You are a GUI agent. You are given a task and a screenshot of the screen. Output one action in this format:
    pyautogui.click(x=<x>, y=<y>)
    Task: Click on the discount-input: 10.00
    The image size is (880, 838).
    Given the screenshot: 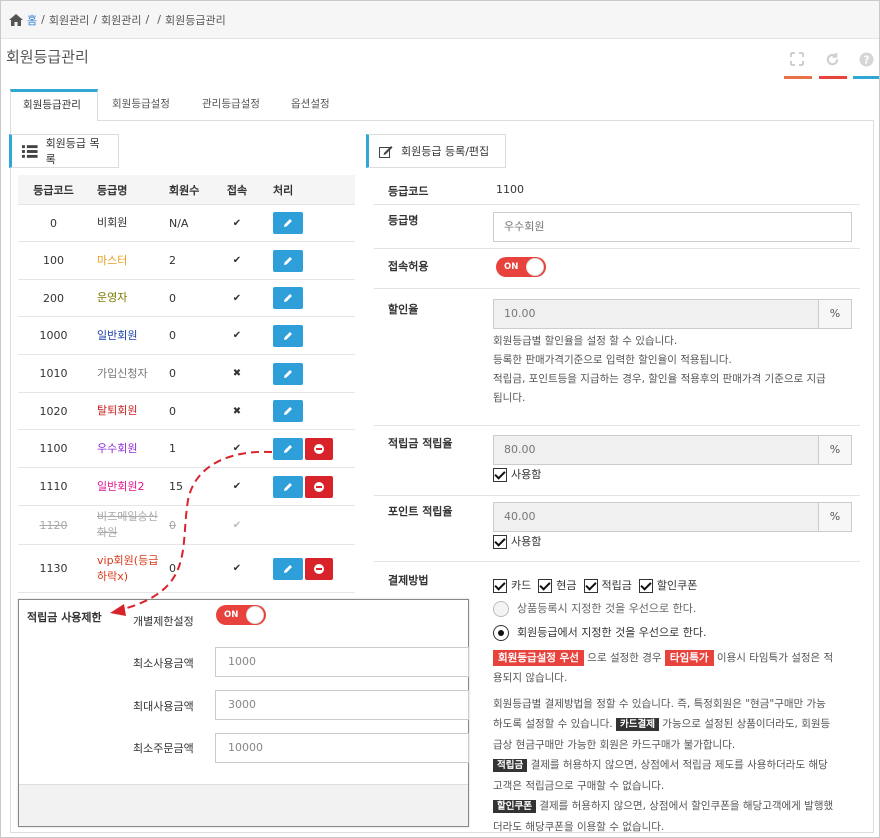 What is the action you would take?
    pyautogui.click(x=656, y=314)
    